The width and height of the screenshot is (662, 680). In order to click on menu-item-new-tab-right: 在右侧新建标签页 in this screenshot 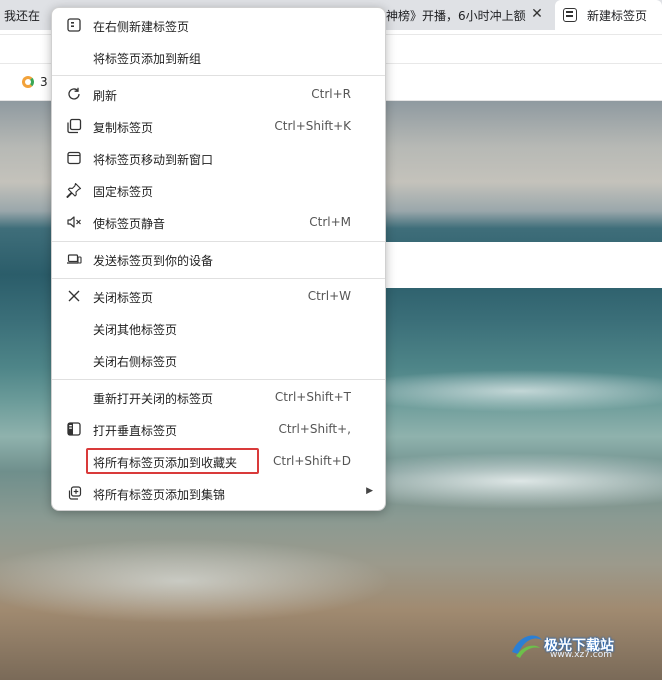, I will do `click(218, 25)`.